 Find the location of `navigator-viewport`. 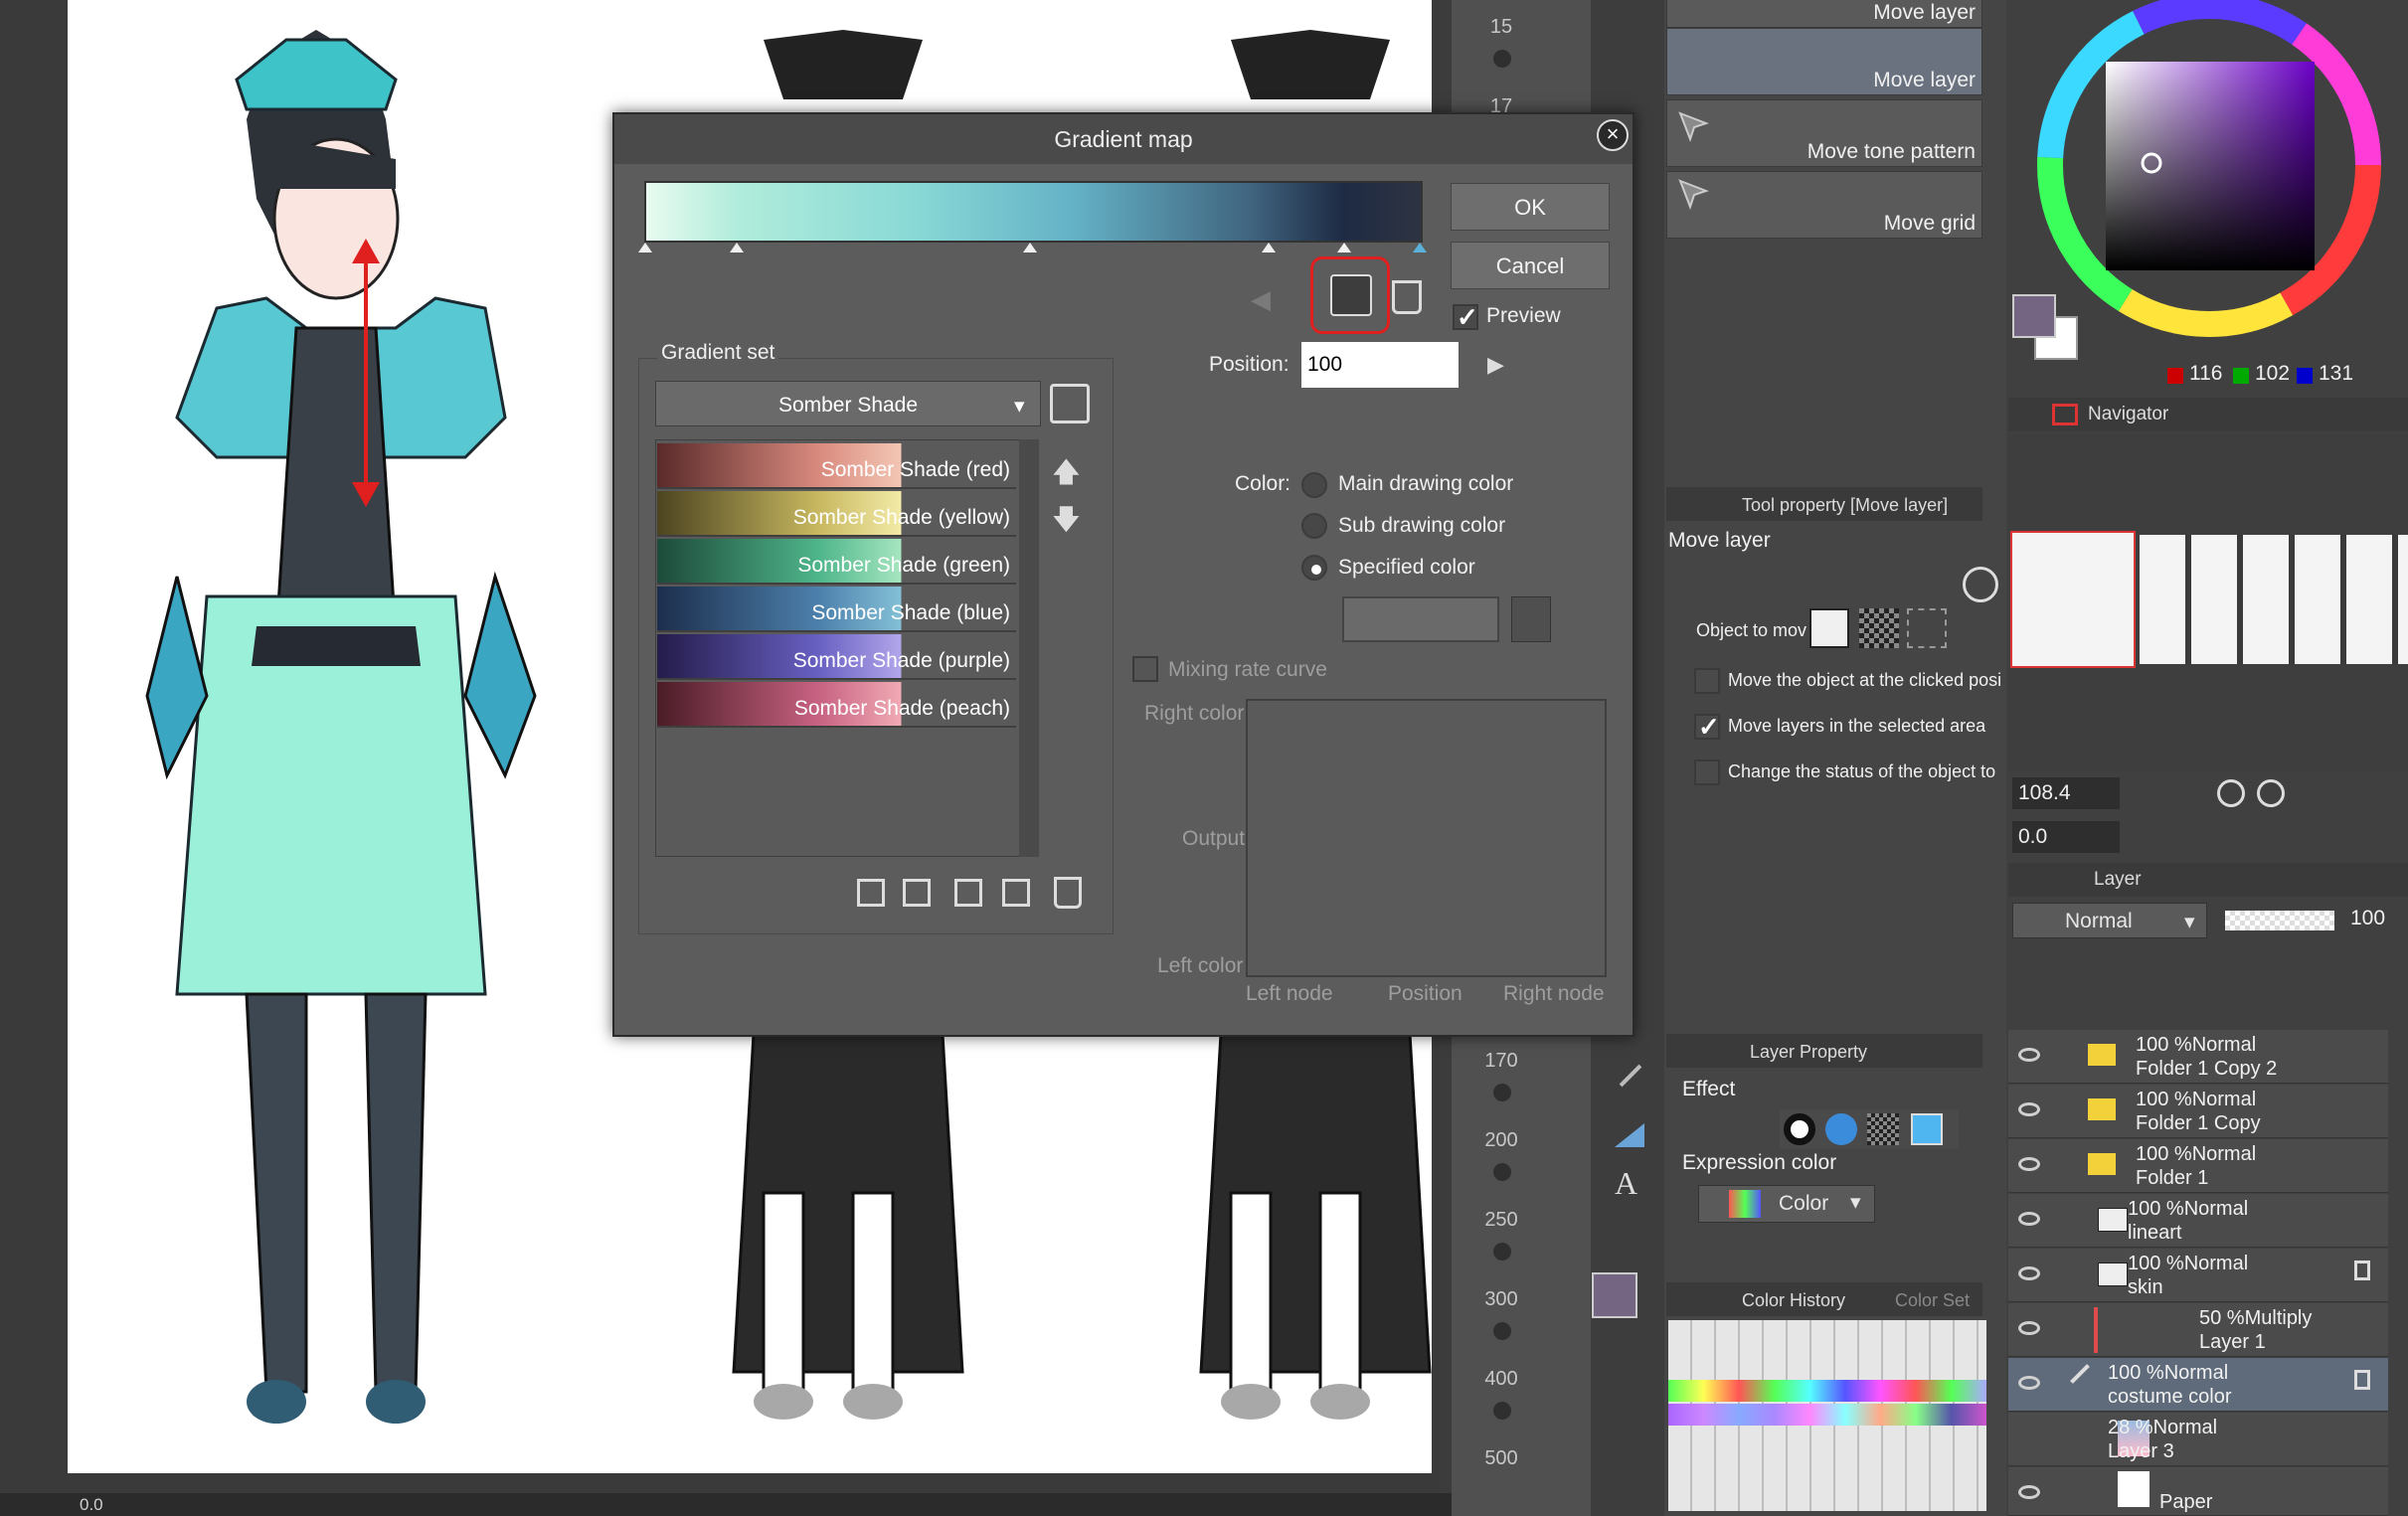

navigator-viewport is located at coordinates (2073, 599).